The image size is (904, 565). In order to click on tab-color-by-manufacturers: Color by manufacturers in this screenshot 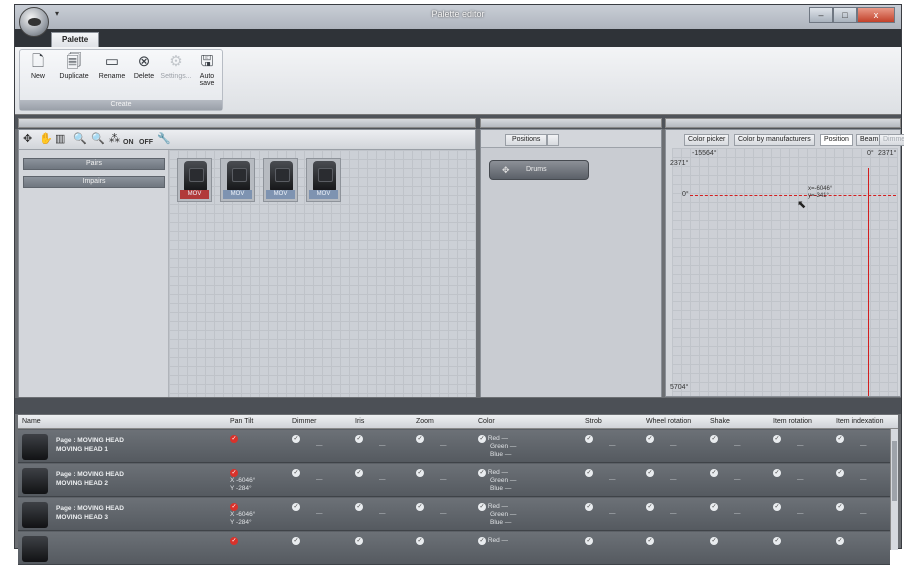, I will do `click(774, 140)`.